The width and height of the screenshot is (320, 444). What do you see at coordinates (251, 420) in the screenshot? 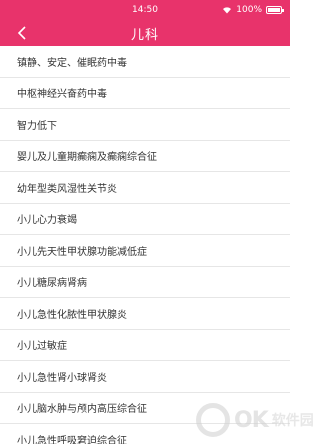
I see `watermark-logo-text: OK` at bounding box center [251, 420].